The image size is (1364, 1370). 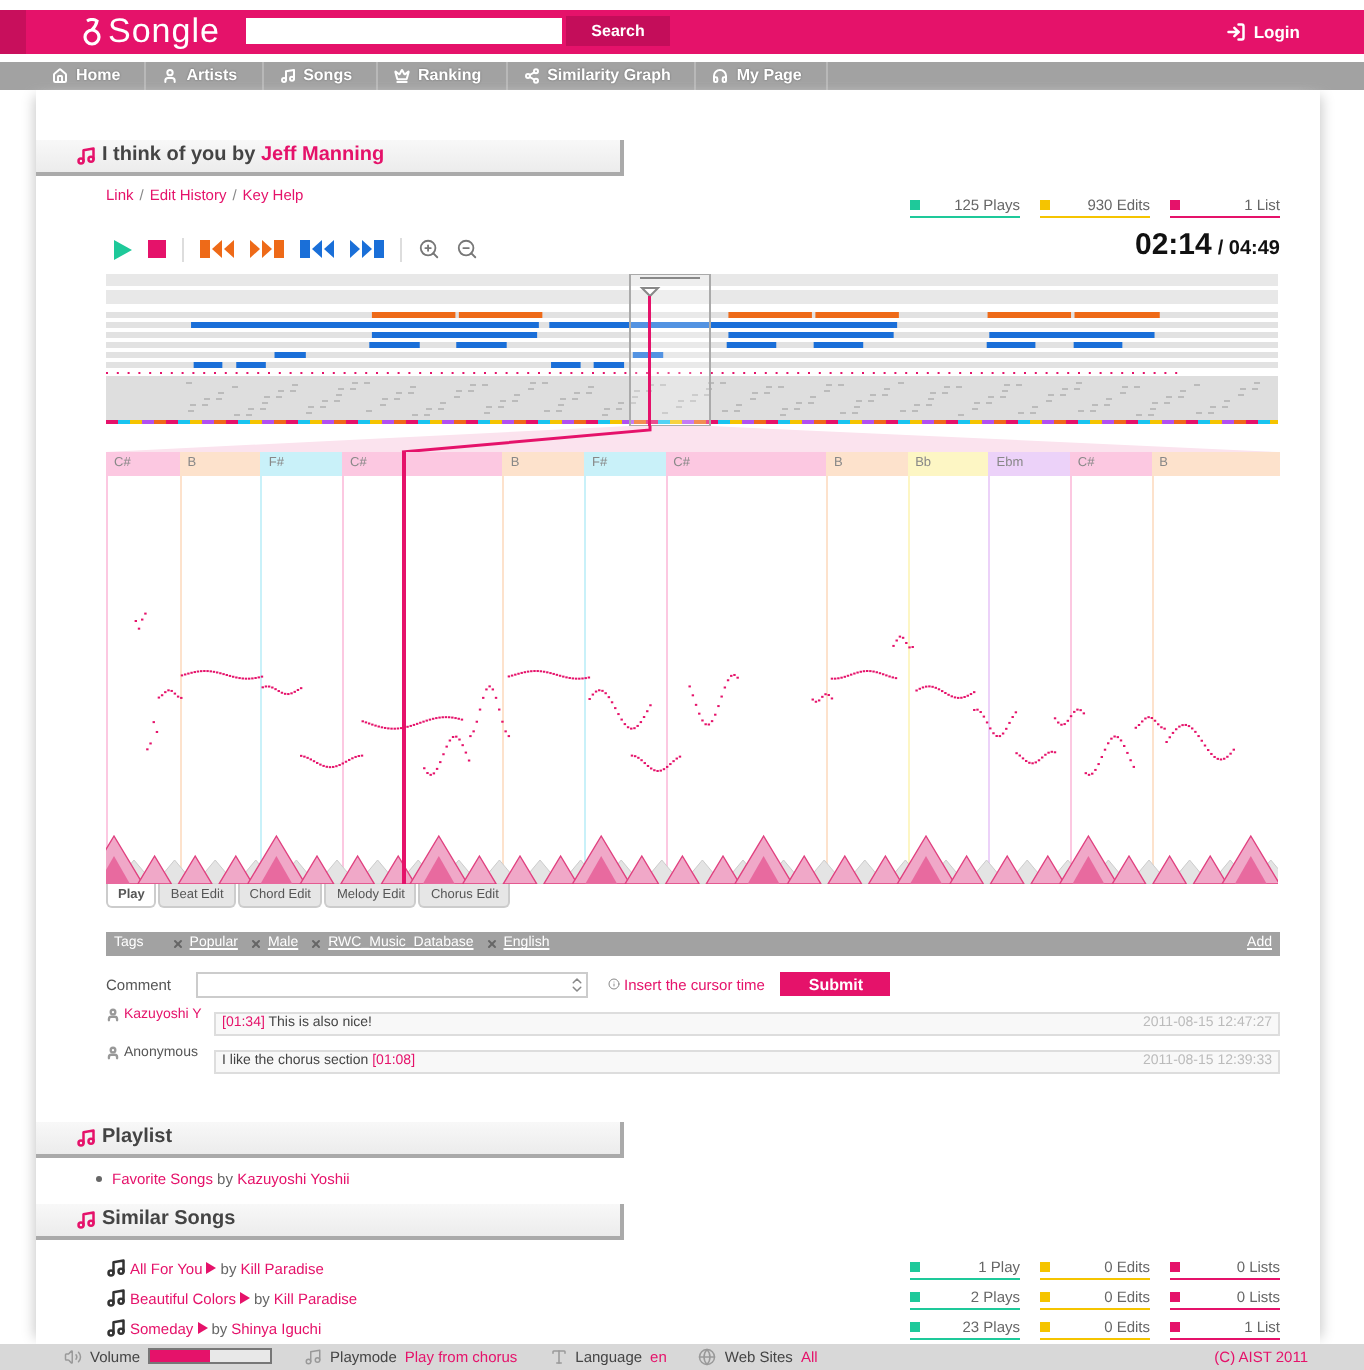 I want to click on logo-icon, so click(x=92, y=31).